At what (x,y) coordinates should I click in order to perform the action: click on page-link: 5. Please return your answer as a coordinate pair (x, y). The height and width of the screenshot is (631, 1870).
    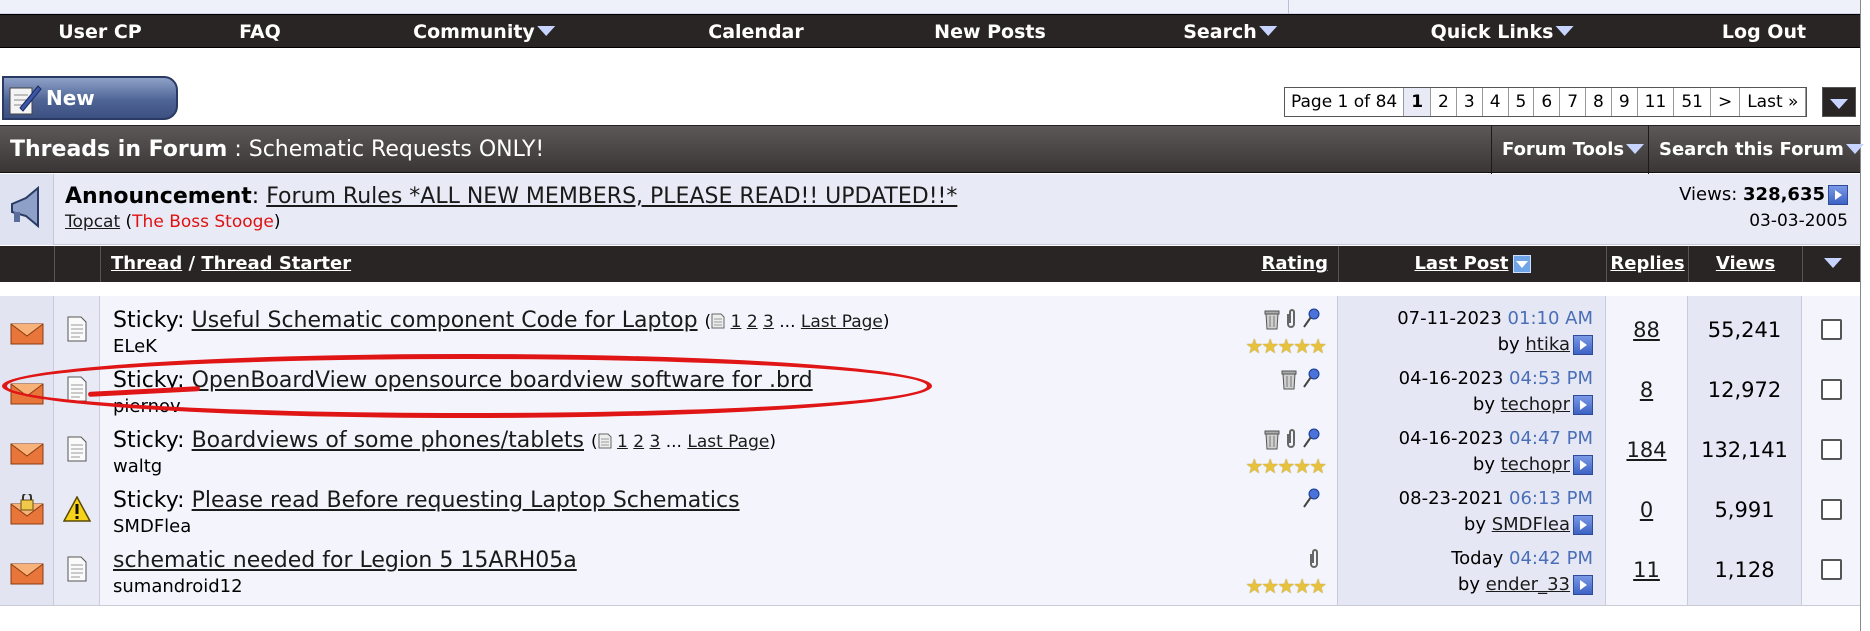
    Looking at the image, I should click on (1521, 102).